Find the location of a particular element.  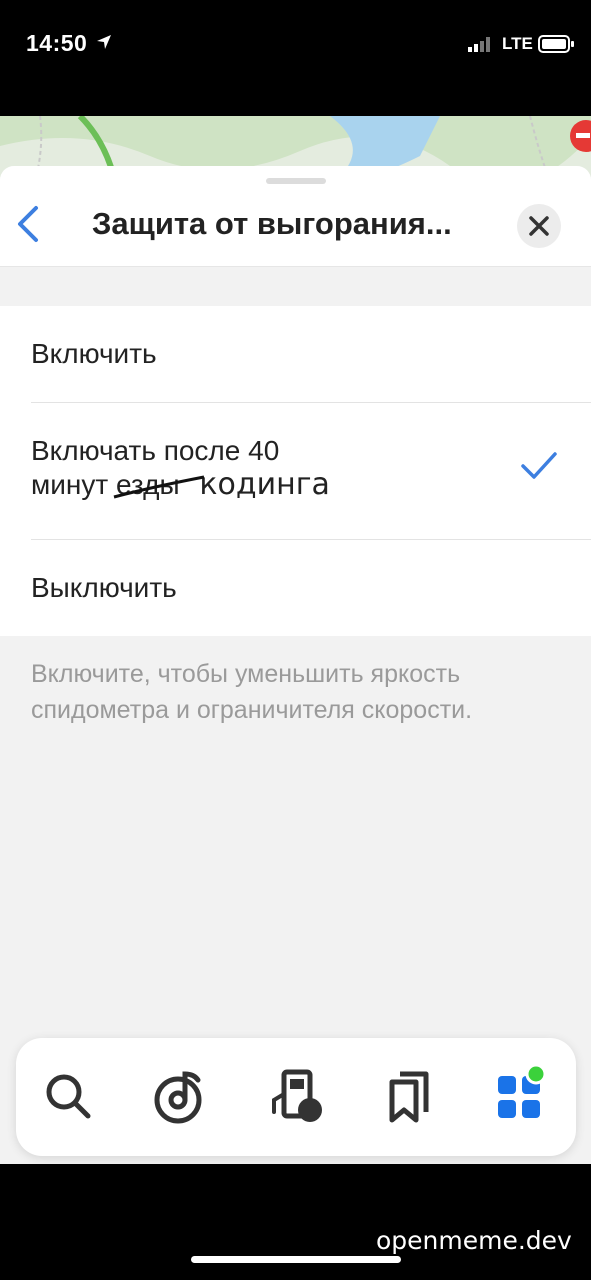

music-icon is located at coordinates (178, 1097).